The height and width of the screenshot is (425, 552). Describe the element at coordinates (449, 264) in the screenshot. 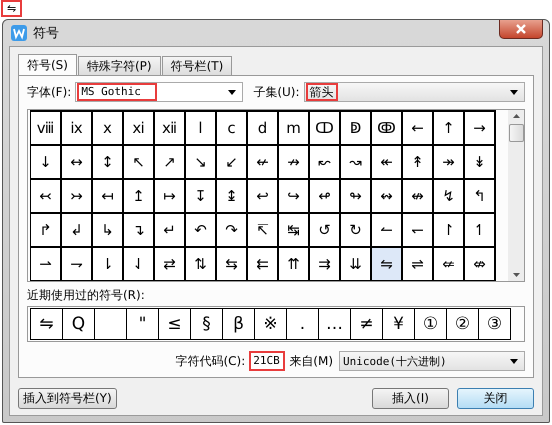

I see `symbol-cell: ⇍` at that location.